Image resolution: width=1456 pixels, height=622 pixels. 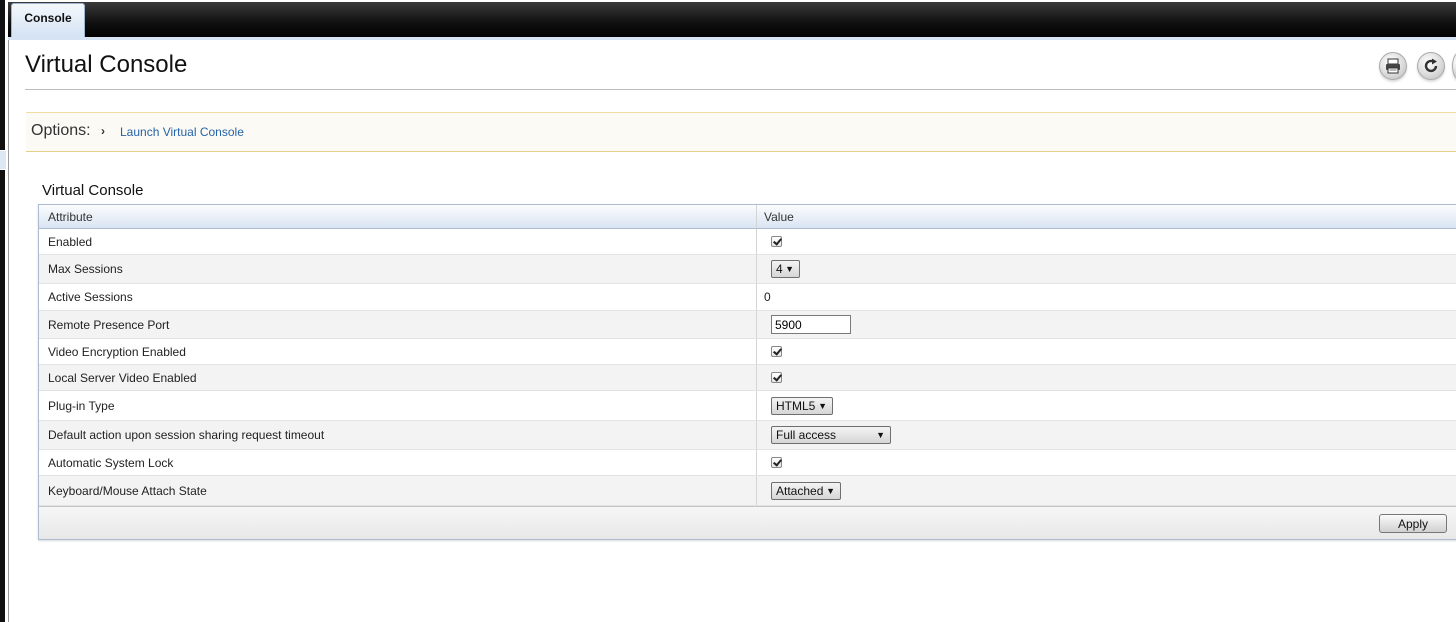 I want to click on options-label: Options:, so click(x=61, y=130).